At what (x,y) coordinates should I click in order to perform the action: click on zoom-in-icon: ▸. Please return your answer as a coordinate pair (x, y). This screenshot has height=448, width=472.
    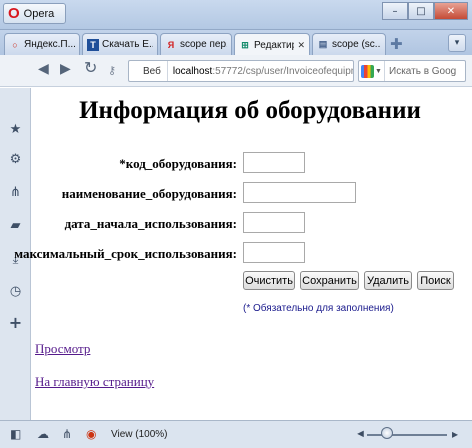
    Looking at the image, I should click on (455, 434).